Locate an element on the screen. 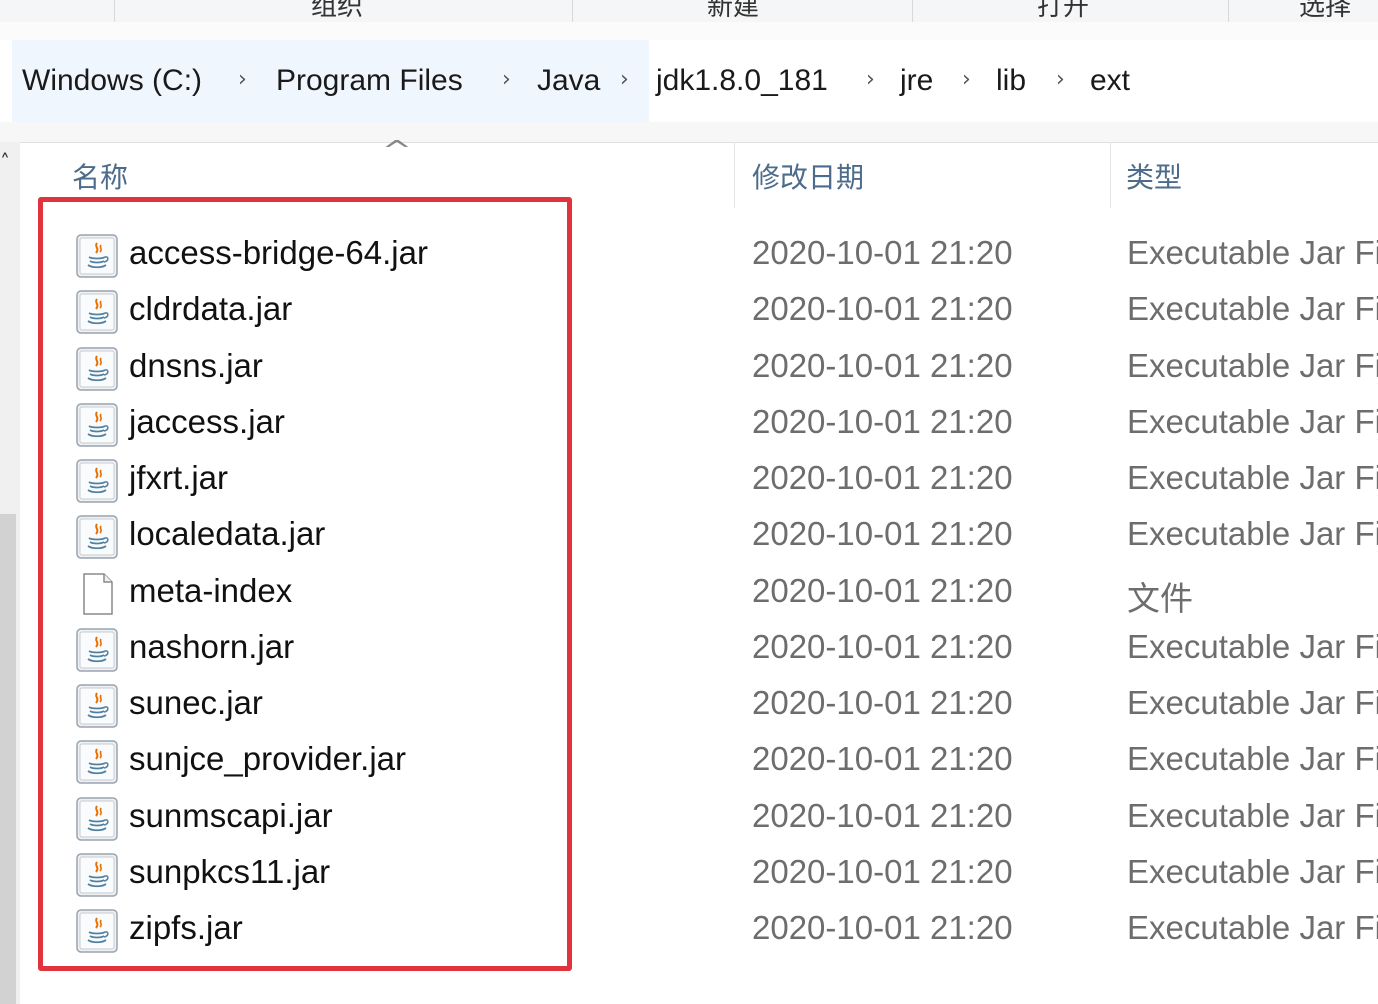 The width and height of the screenshot is (1378, 1004). chevron-up-icon: ˄ is located at coordinates (5, 162).